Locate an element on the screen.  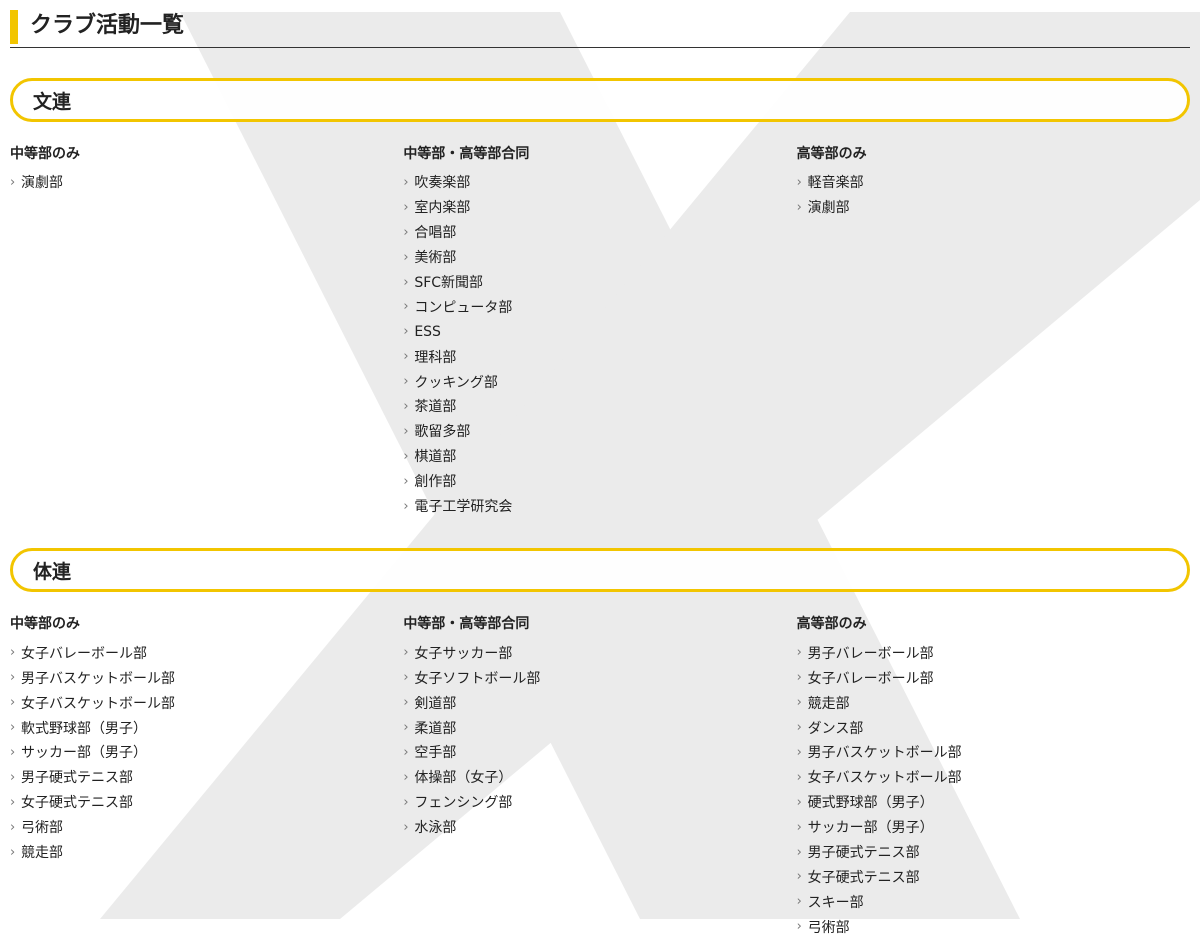
club-link-label: SFC新聞部 is located at coordinates (449, 283).